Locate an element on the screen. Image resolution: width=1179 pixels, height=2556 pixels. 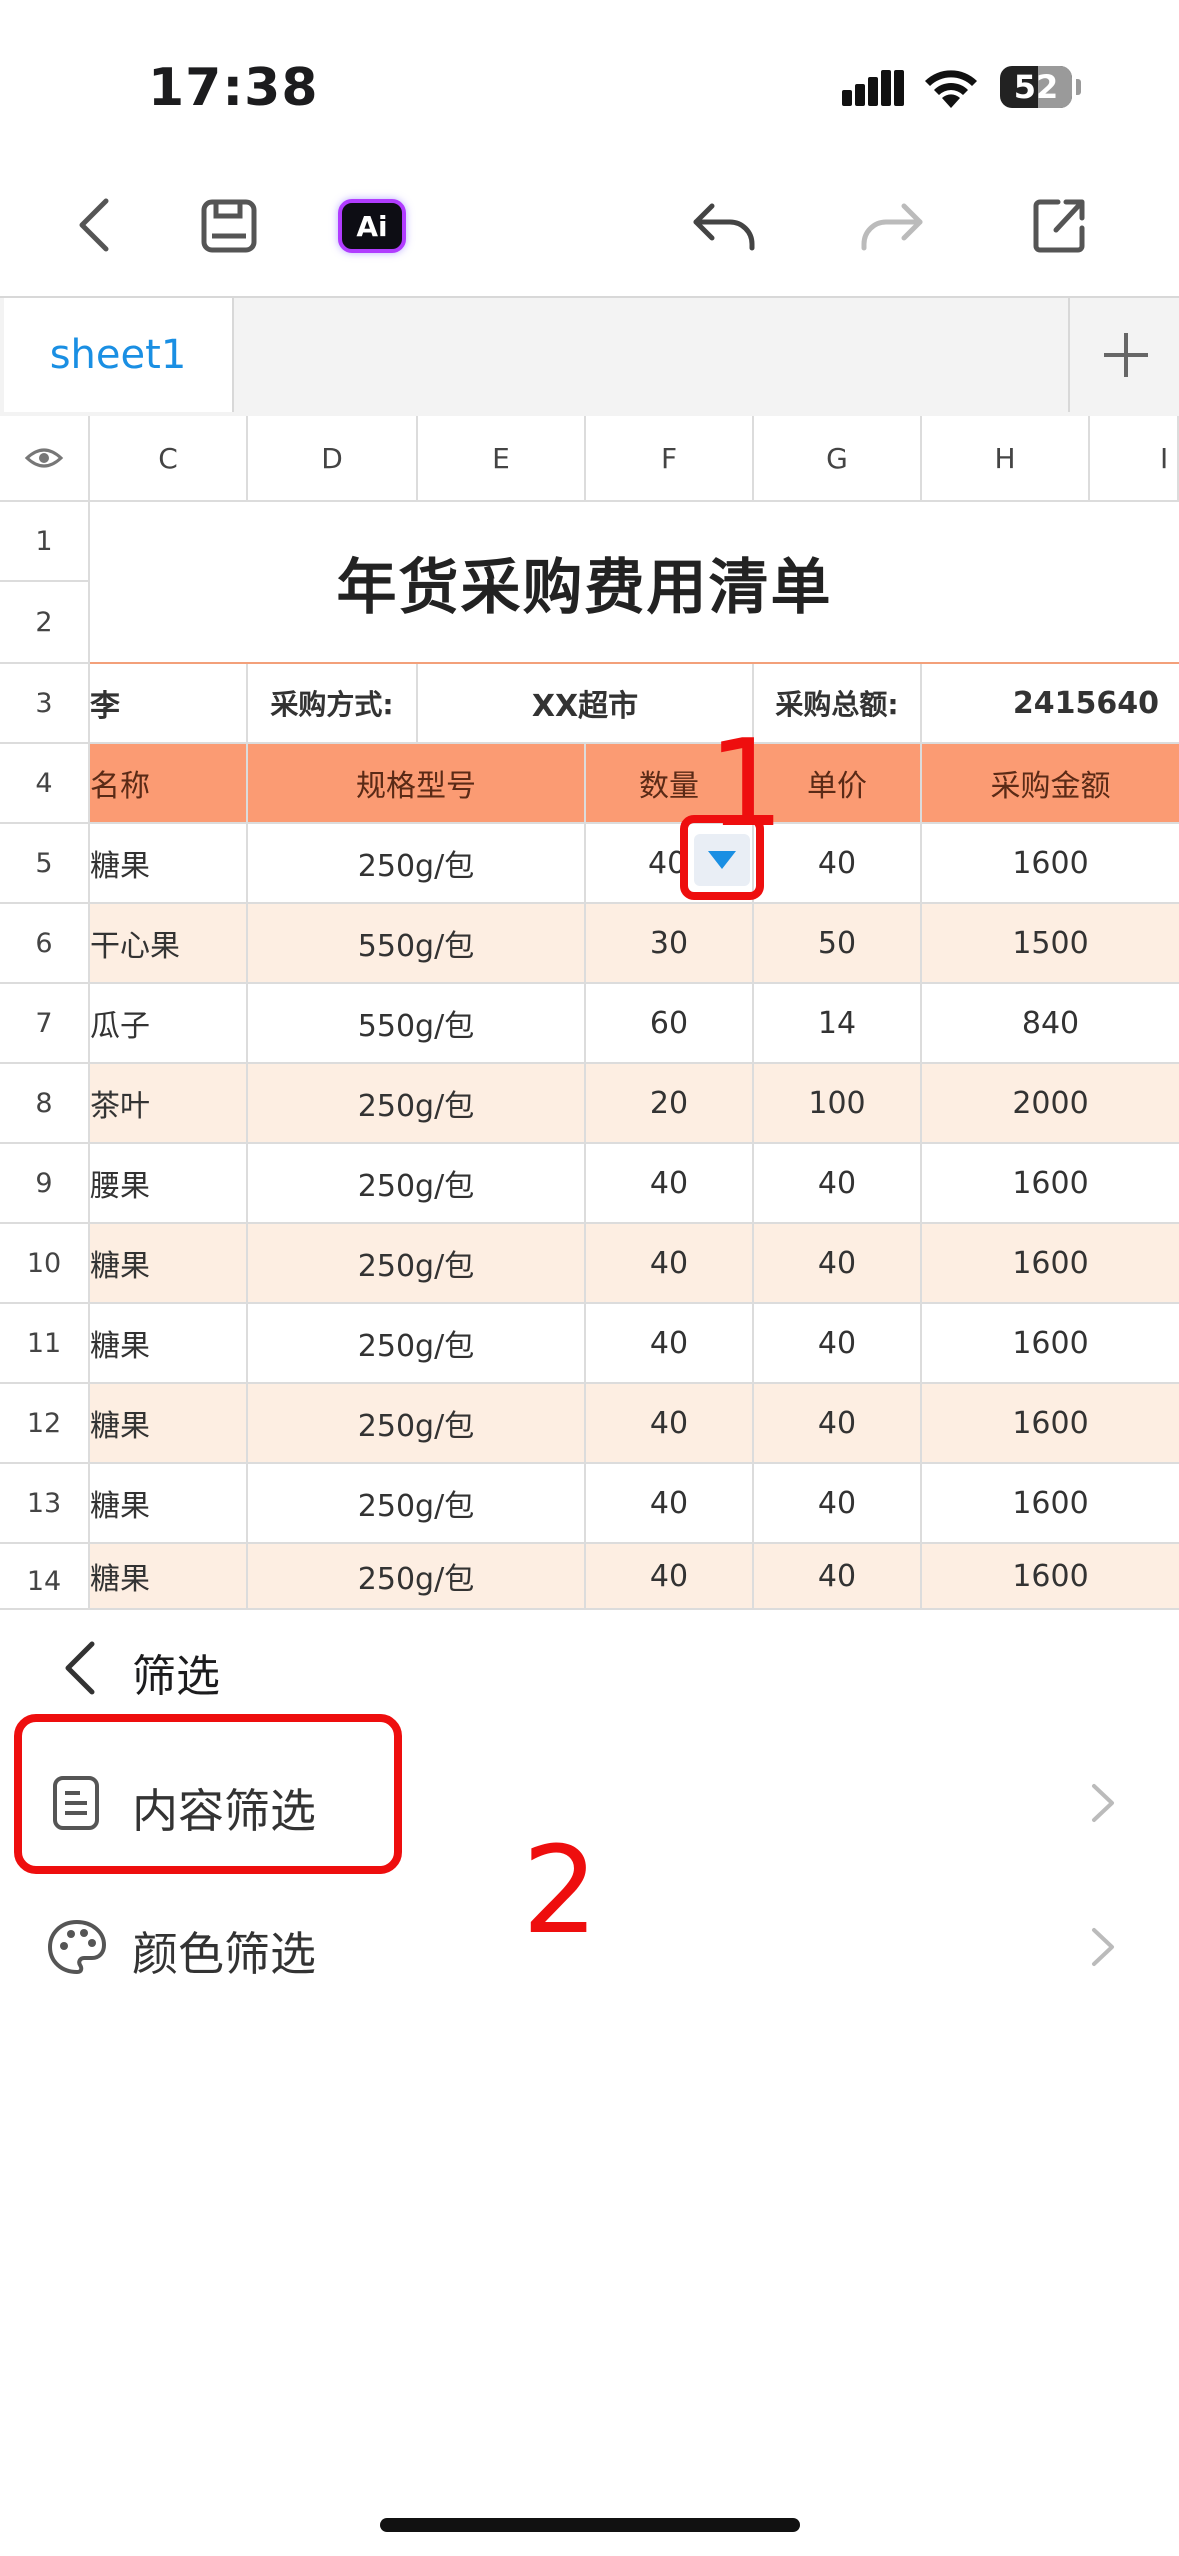
cell-e3: XX超市 is located at coordinates (586, 704).